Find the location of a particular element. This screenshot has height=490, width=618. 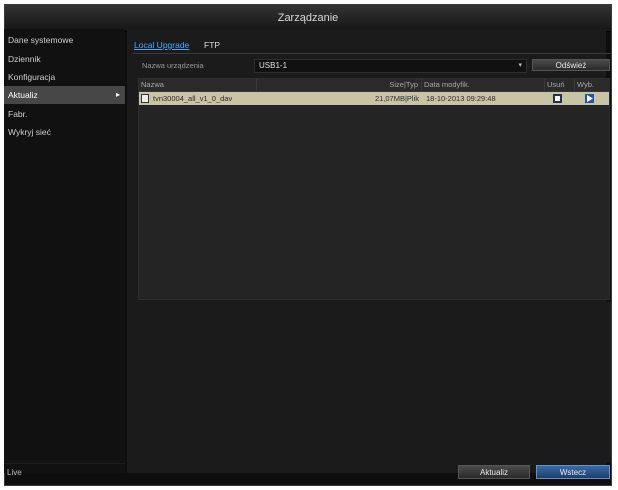

table-header: Nazwa Size|Typ Data modyfik. Usuń Wyb. is located at coordinates (374, 85).